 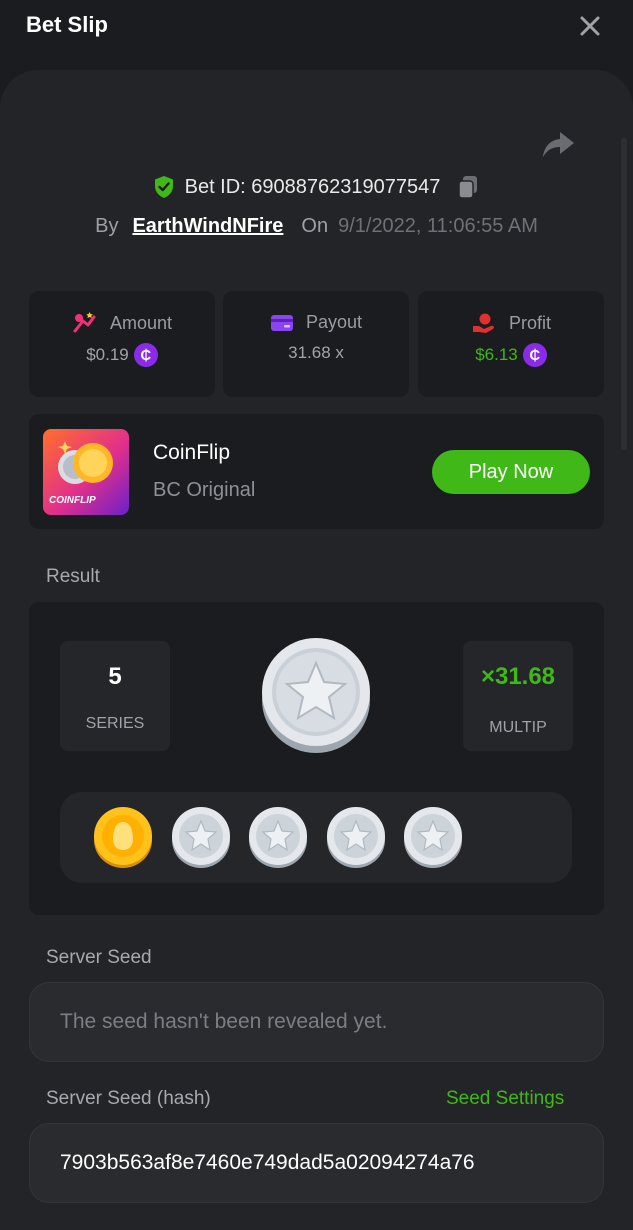 I want to click on profit-value: $6.13, so click(x=496, y=354).